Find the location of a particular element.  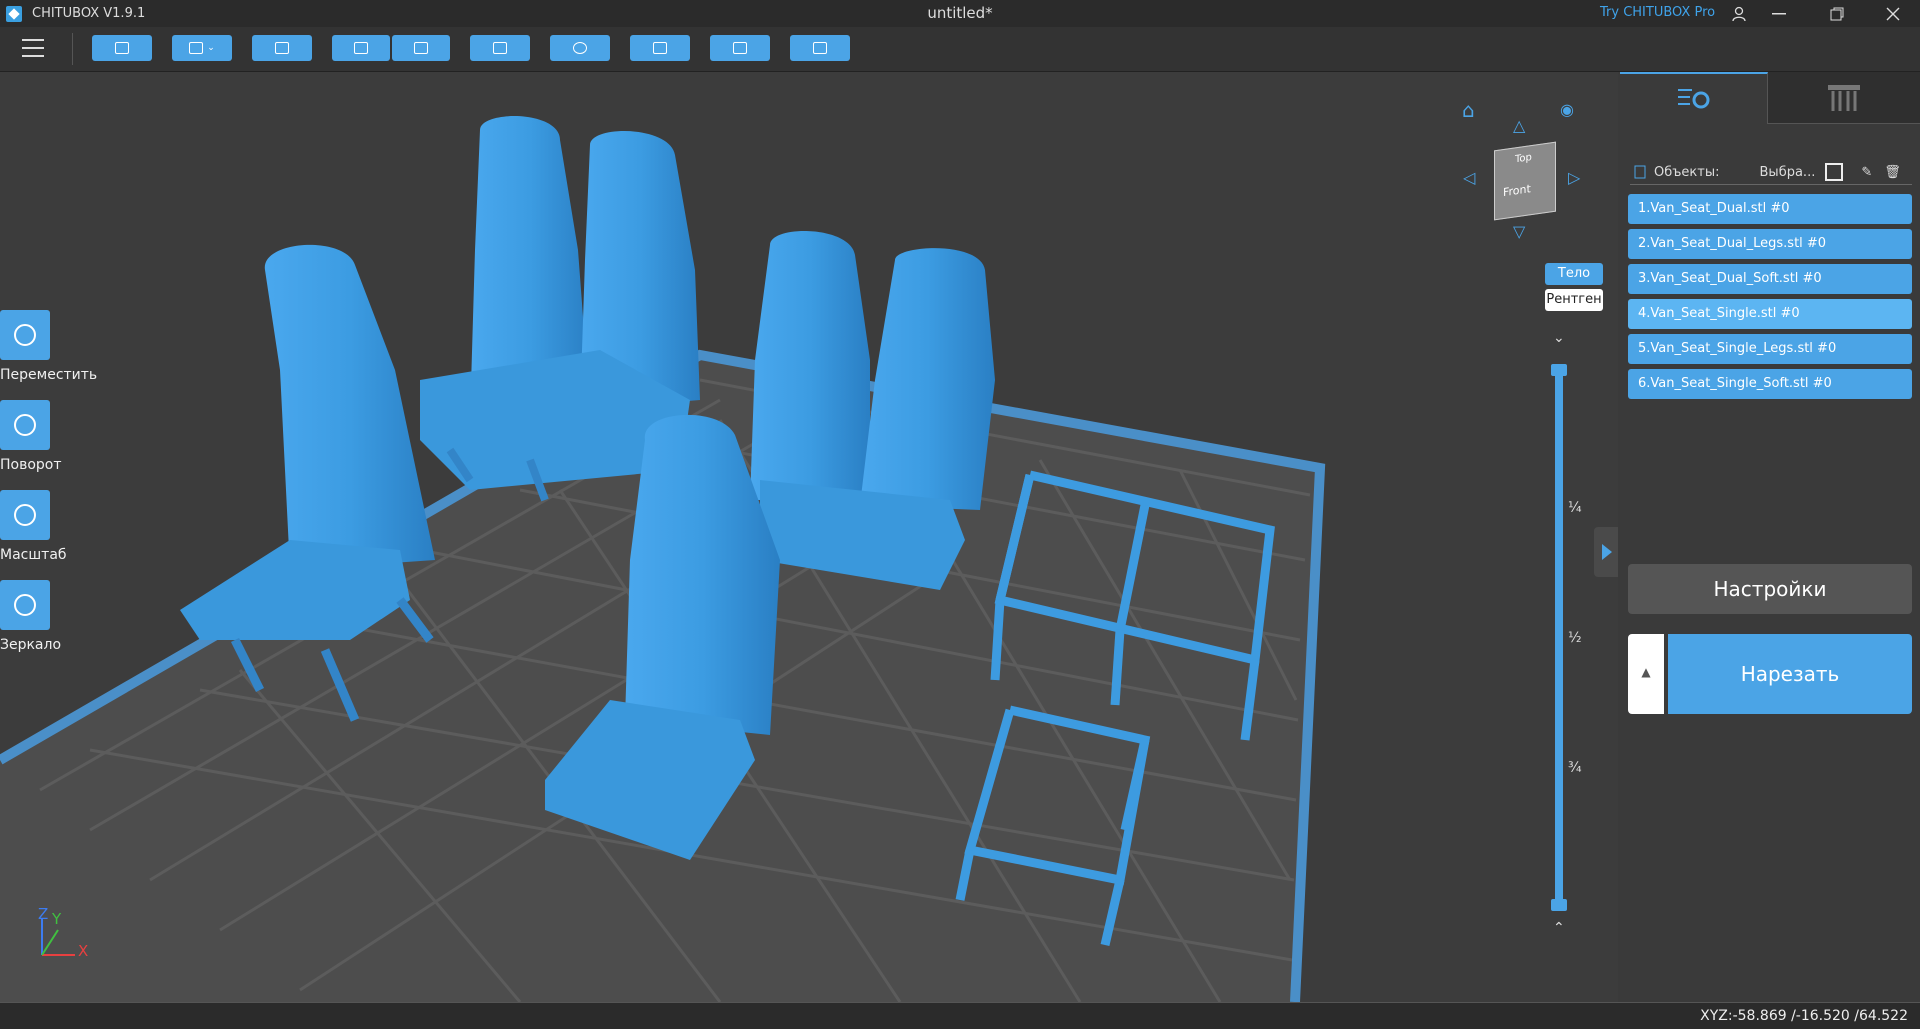

support-structure-icon is located at coordinates (1844, 97).